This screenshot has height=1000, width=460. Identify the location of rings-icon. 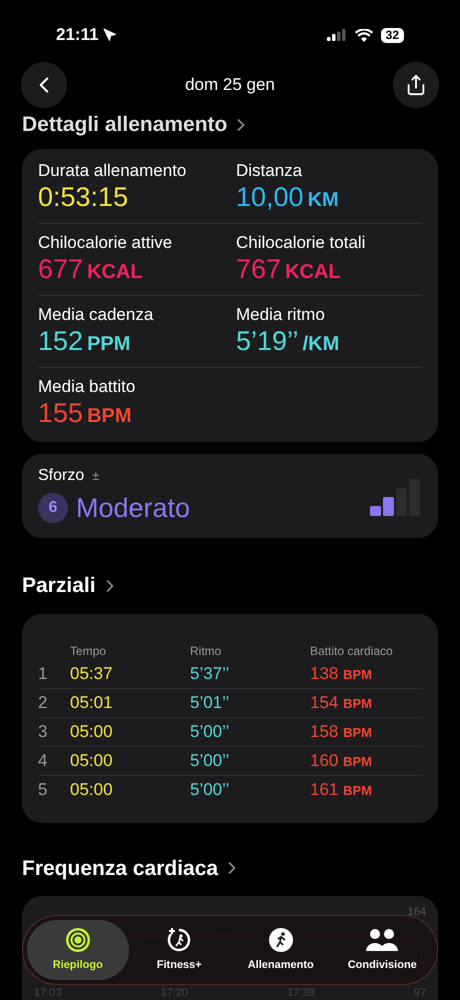
(77, 939).